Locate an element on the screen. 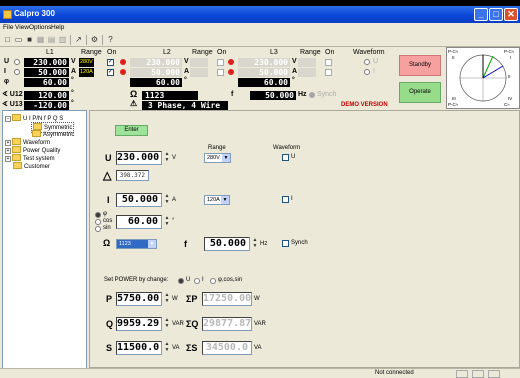 The width and height of the screenshot is (520, 378). waveform-i-checkbox is located at coordinates (285, 199).